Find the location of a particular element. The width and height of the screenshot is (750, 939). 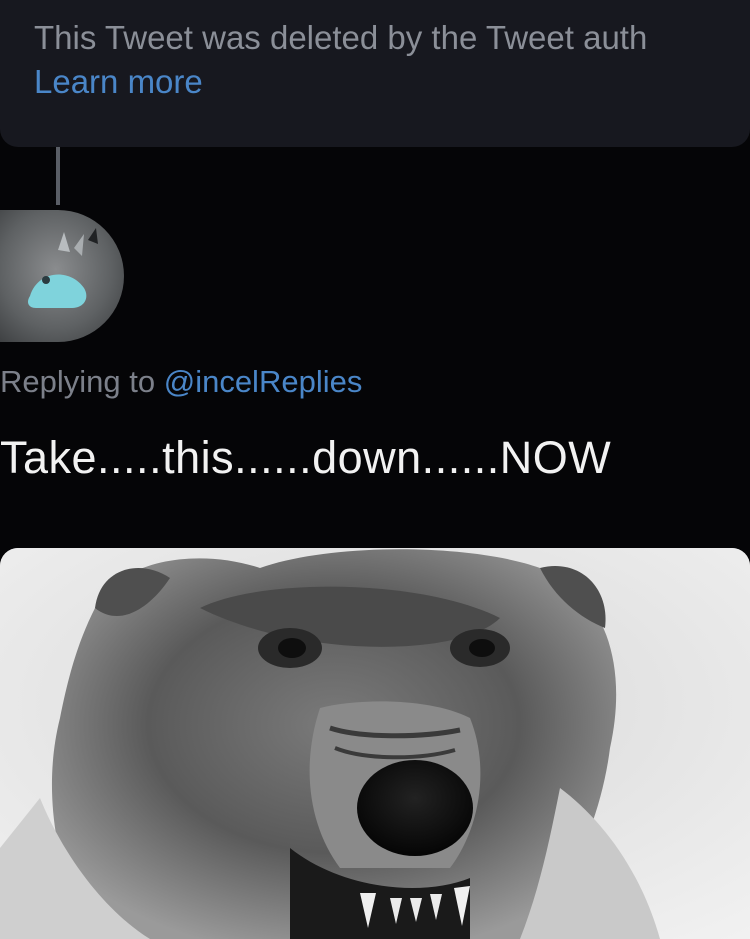

avatar-image-icon is located at coordinates (62, 276).